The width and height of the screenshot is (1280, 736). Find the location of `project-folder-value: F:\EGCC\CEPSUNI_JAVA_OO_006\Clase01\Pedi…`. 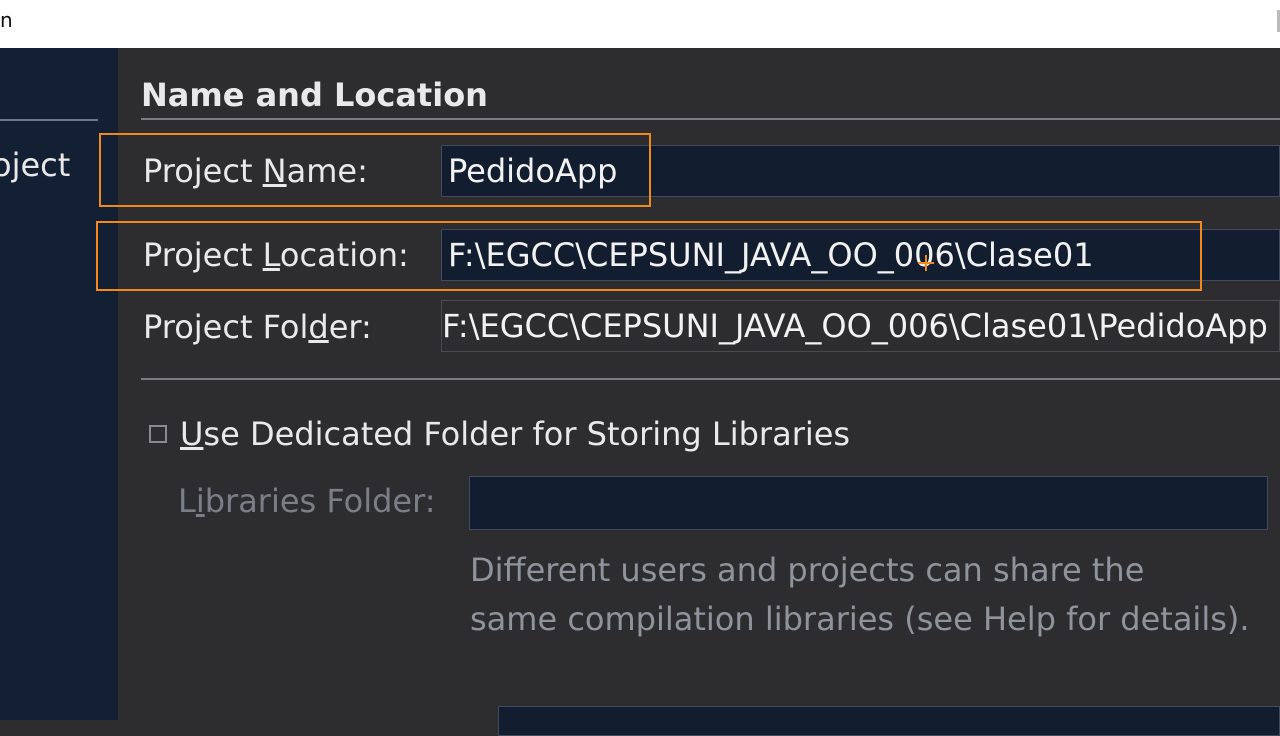

project-folder-value: F:\EGCC\CEPSUNI_JAVA_OO_006\Clase01\Pedi… is located at coordinates (855, 326).